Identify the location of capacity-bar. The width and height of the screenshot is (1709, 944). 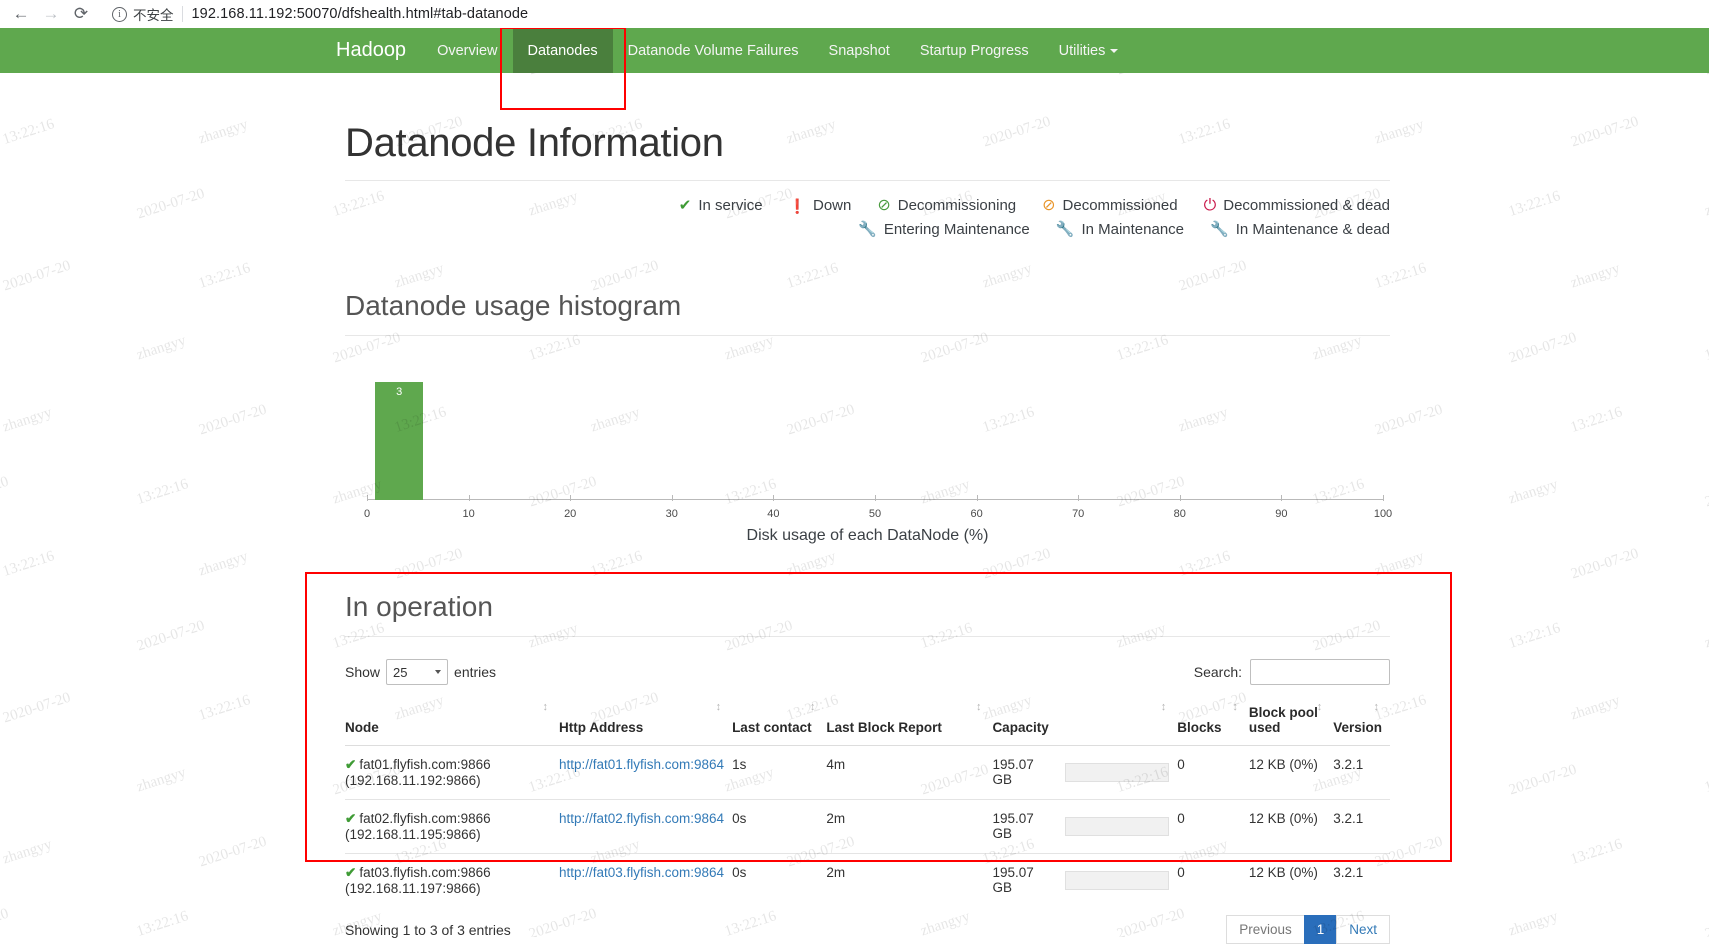
(1117, 772).